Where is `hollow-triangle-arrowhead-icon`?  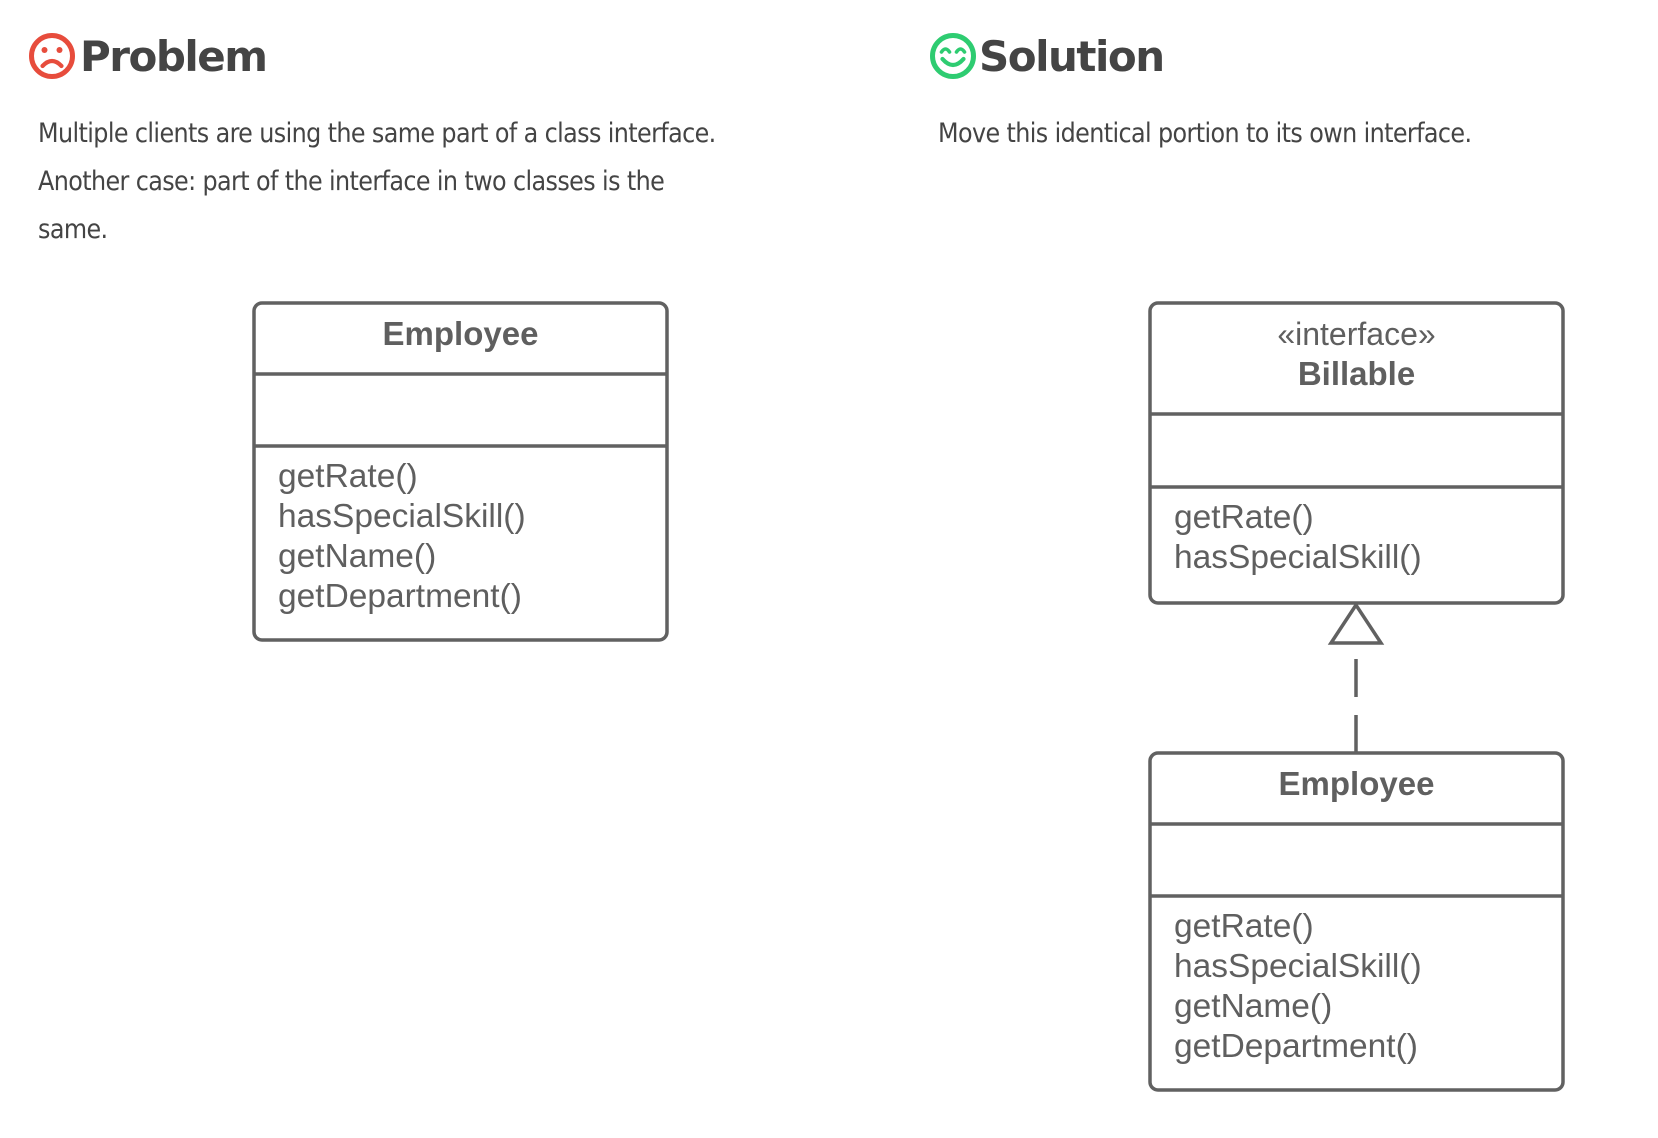
hollow-triangle-arrowhead-icon is located at coordinates (1356, 623).